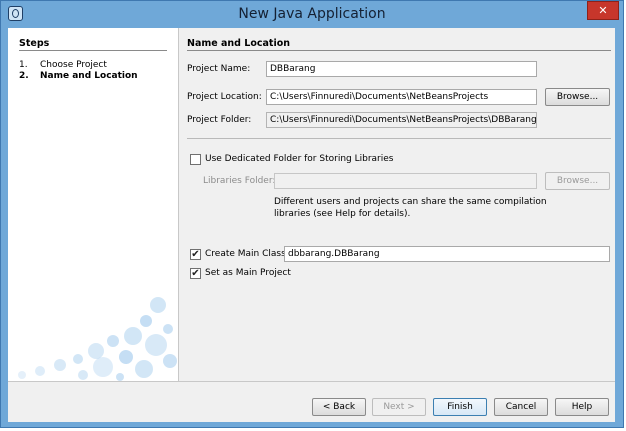  What do you see at coordinates (245, 254) in the screenshot?
I see `create-main-class-label: Create Main Class` at bounding box center [245, 254].